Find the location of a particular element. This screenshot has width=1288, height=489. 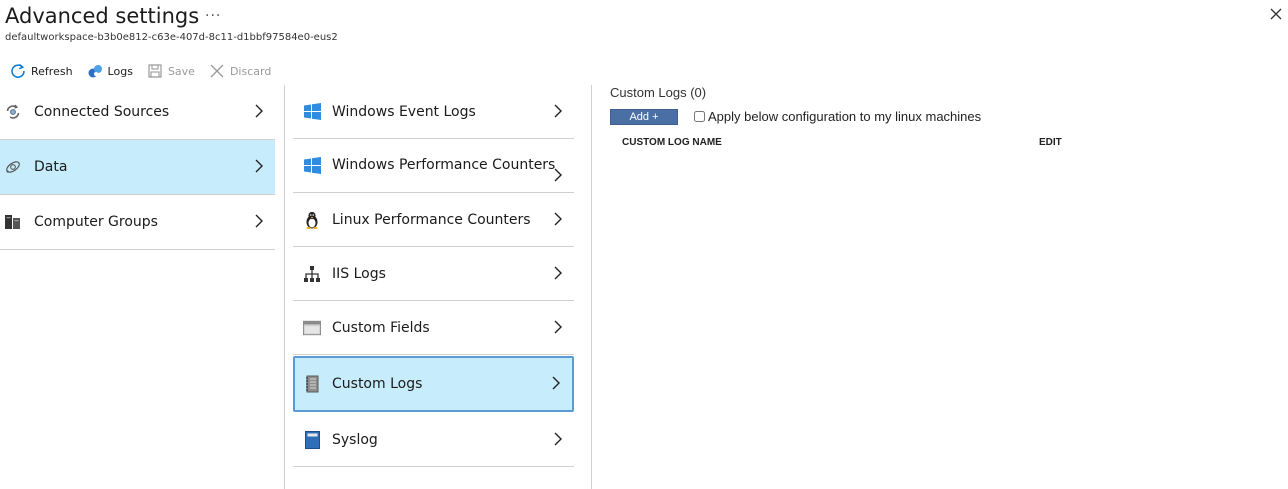

discard-button: Discard is located at coordinates (240, 71).